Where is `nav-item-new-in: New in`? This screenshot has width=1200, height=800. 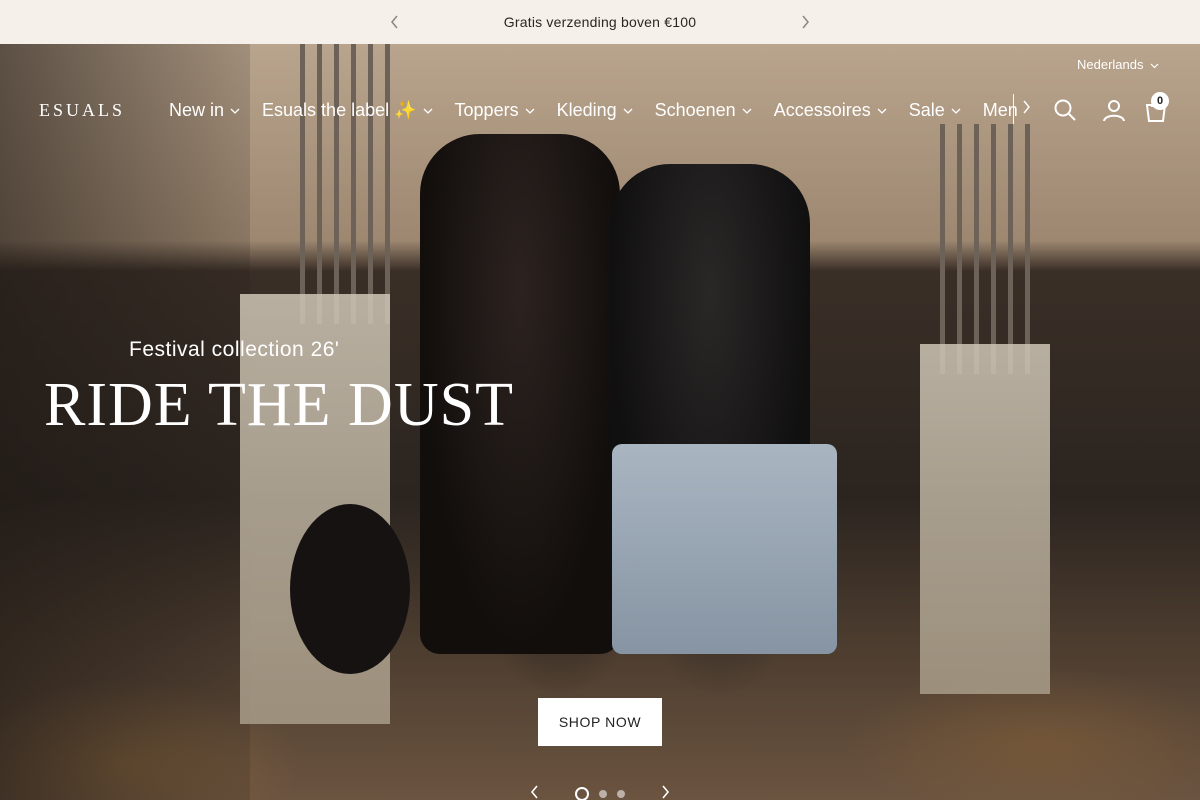
nav-item-new-in: New in is located at coordinates (204, 110).